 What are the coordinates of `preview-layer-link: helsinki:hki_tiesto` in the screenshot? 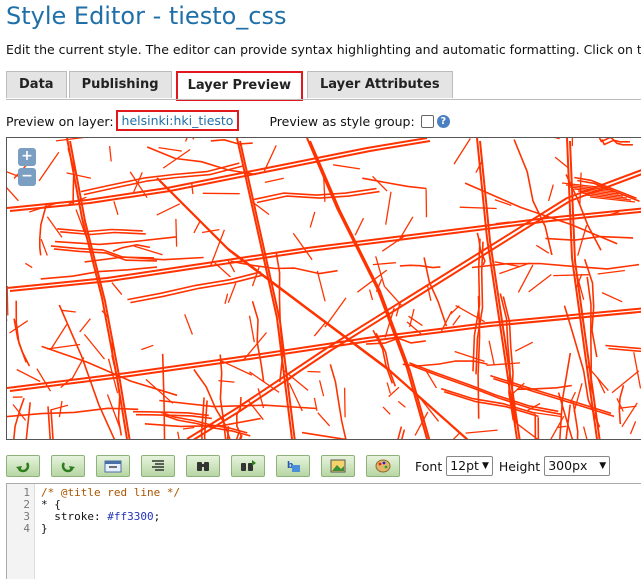 It's located at (178, 120).